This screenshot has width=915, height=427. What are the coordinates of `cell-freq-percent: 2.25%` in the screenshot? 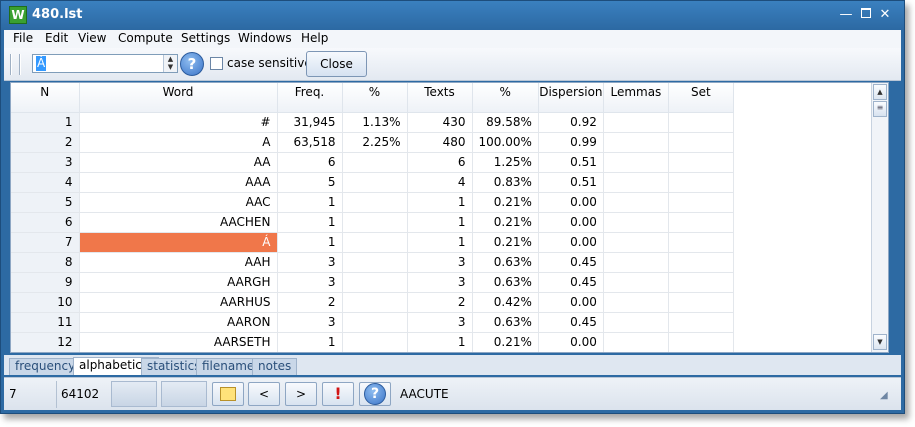 It's located at (375, 142).